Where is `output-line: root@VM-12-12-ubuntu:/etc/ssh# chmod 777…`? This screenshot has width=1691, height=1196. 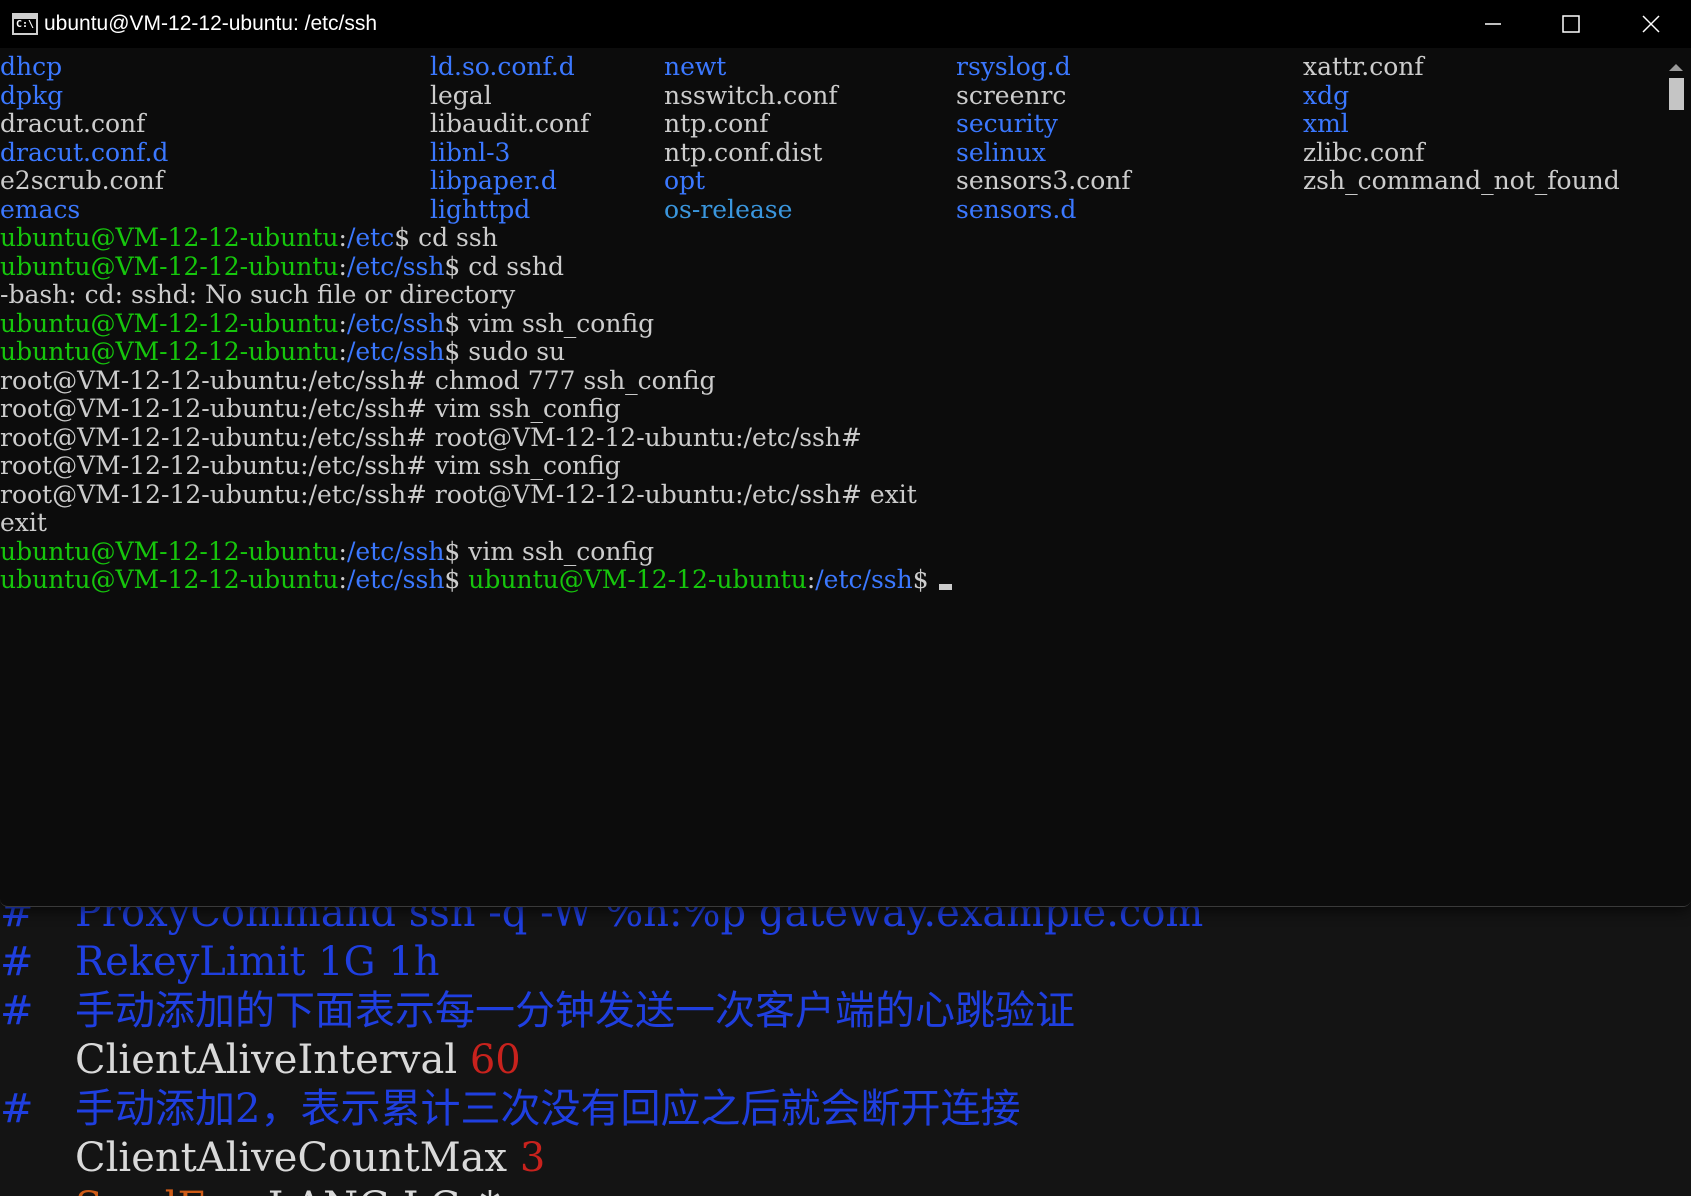 output-line: root@VM-12-12-ubuntu:/etc/ssh# chmod 777… is located at coordinates (358, 380).